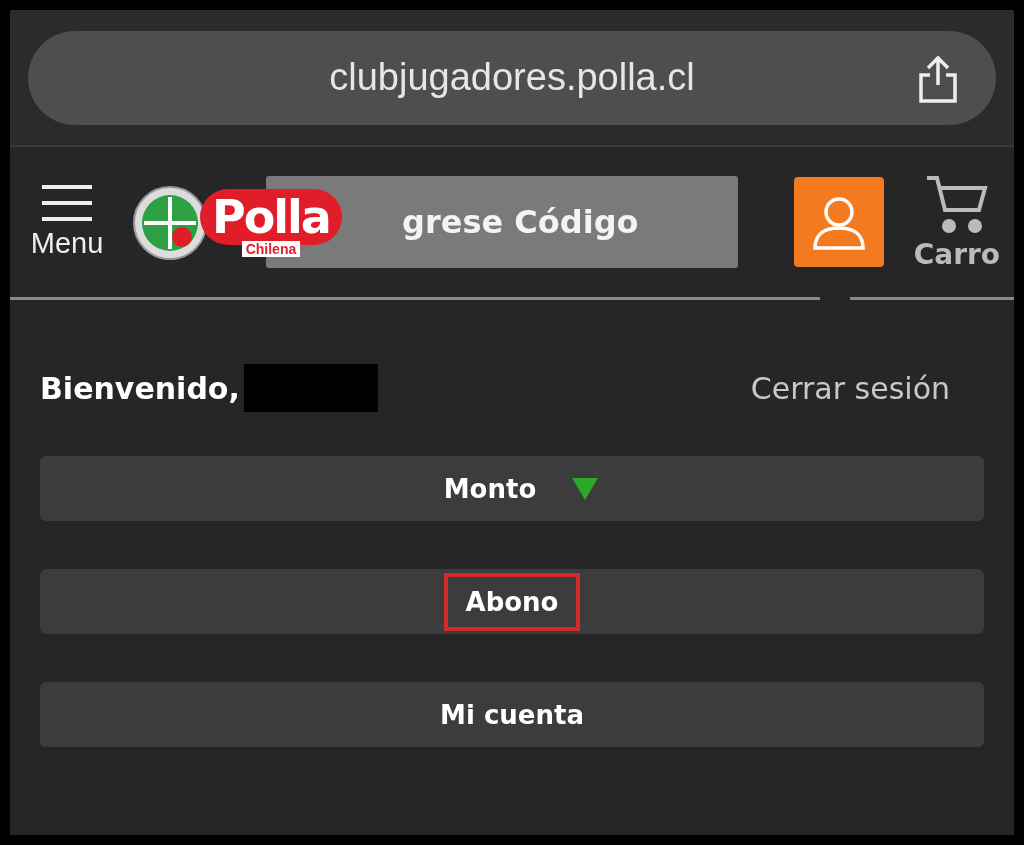  Describe the element at coordinates (850, 388) in the screenshot. I see `logout-link: Cerrar sesión` at that location.